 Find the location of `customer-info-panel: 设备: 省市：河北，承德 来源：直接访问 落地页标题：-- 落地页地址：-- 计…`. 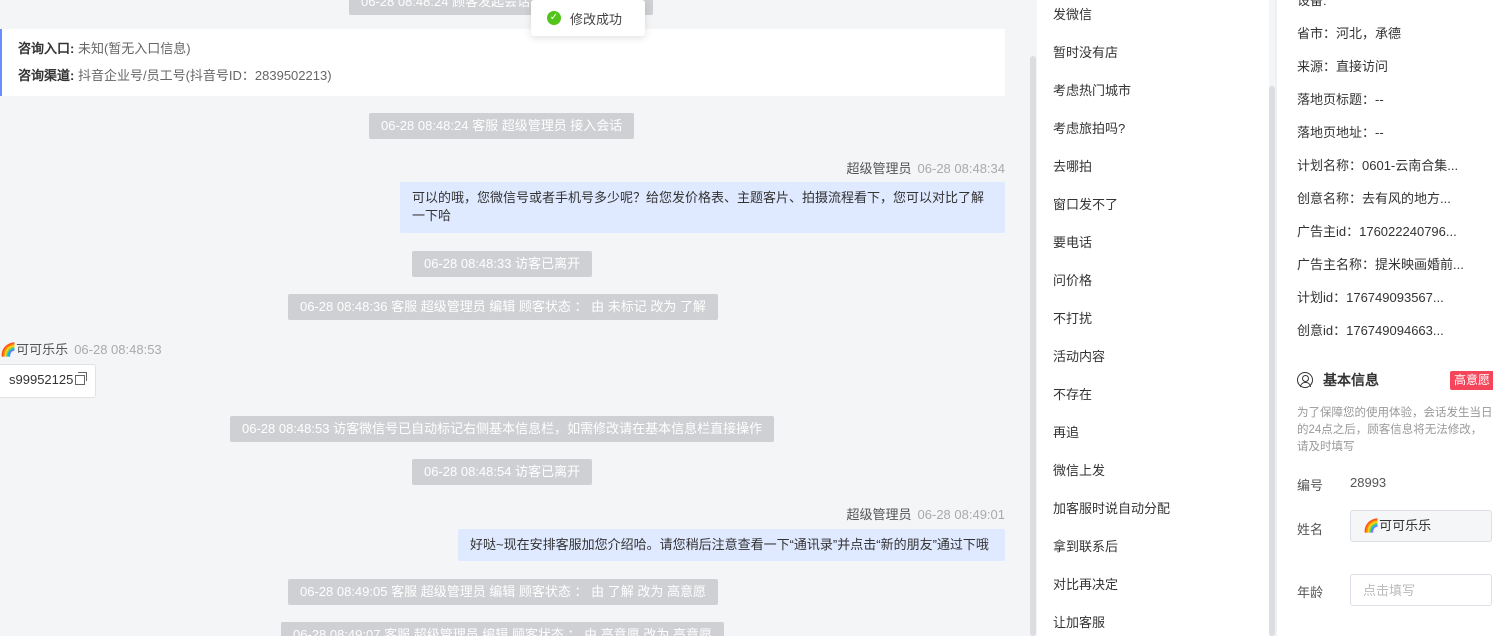

customer-info-panel: 设备: 省市：河北，承德 来源：直接访问 落地页标题：-- 落地页地址：-- 计… is located at coordinates (1385, 318).